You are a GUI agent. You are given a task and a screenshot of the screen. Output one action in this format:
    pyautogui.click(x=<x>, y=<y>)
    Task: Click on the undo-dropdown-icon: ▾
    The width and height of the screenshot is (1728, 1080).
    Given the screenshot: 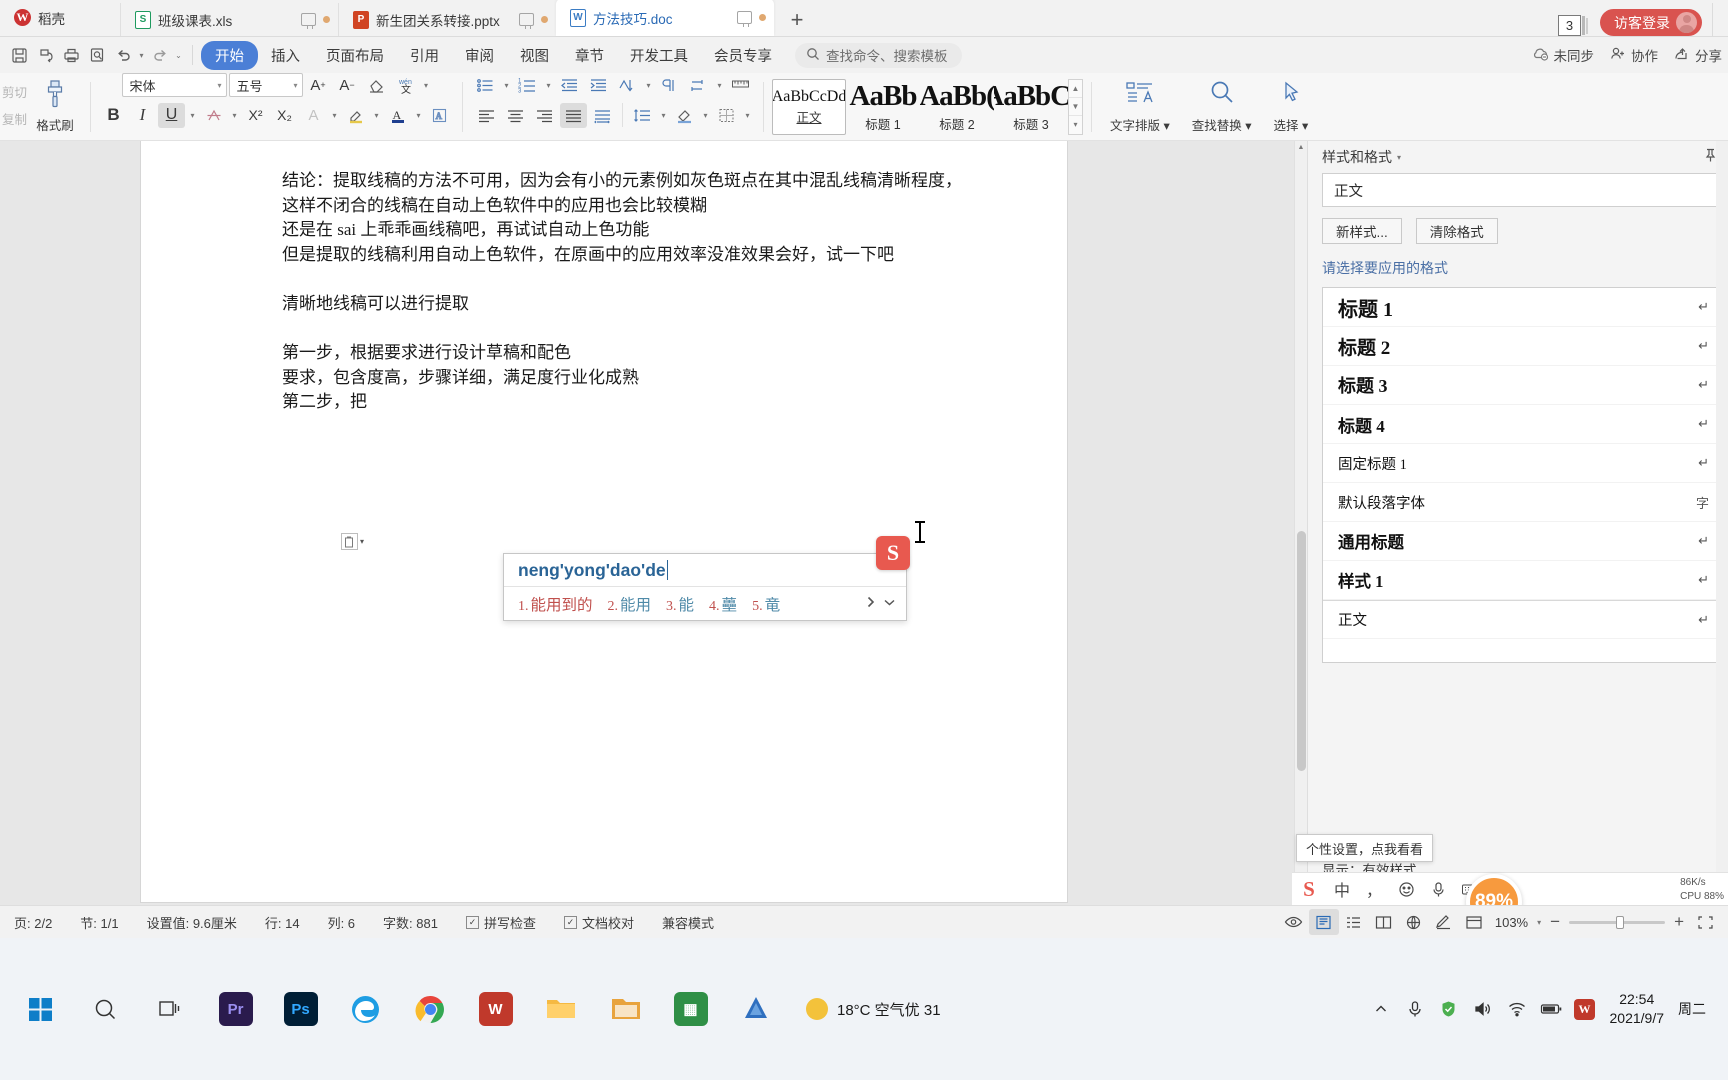 What is the action you would take?
    pyautogui.click(x=141, y=55)
    